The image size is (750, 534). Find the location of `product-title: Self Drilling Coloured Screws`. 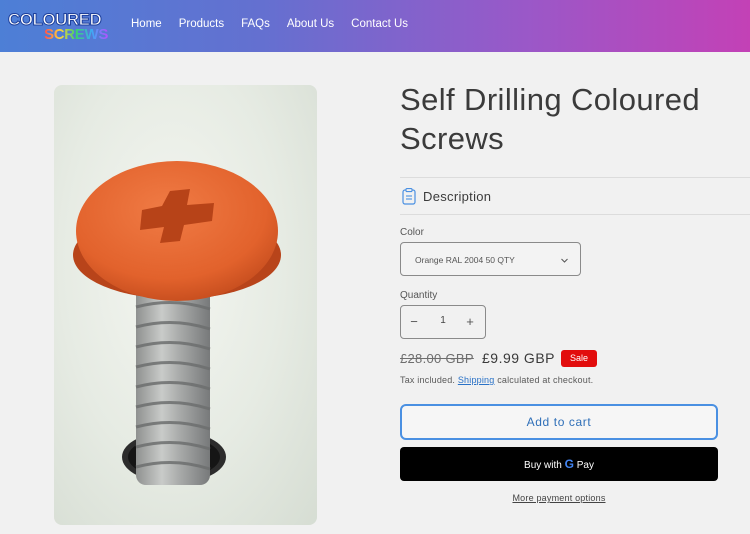

product-title: Self Drilling Coloured Screws is located at coordinates (550, 119).